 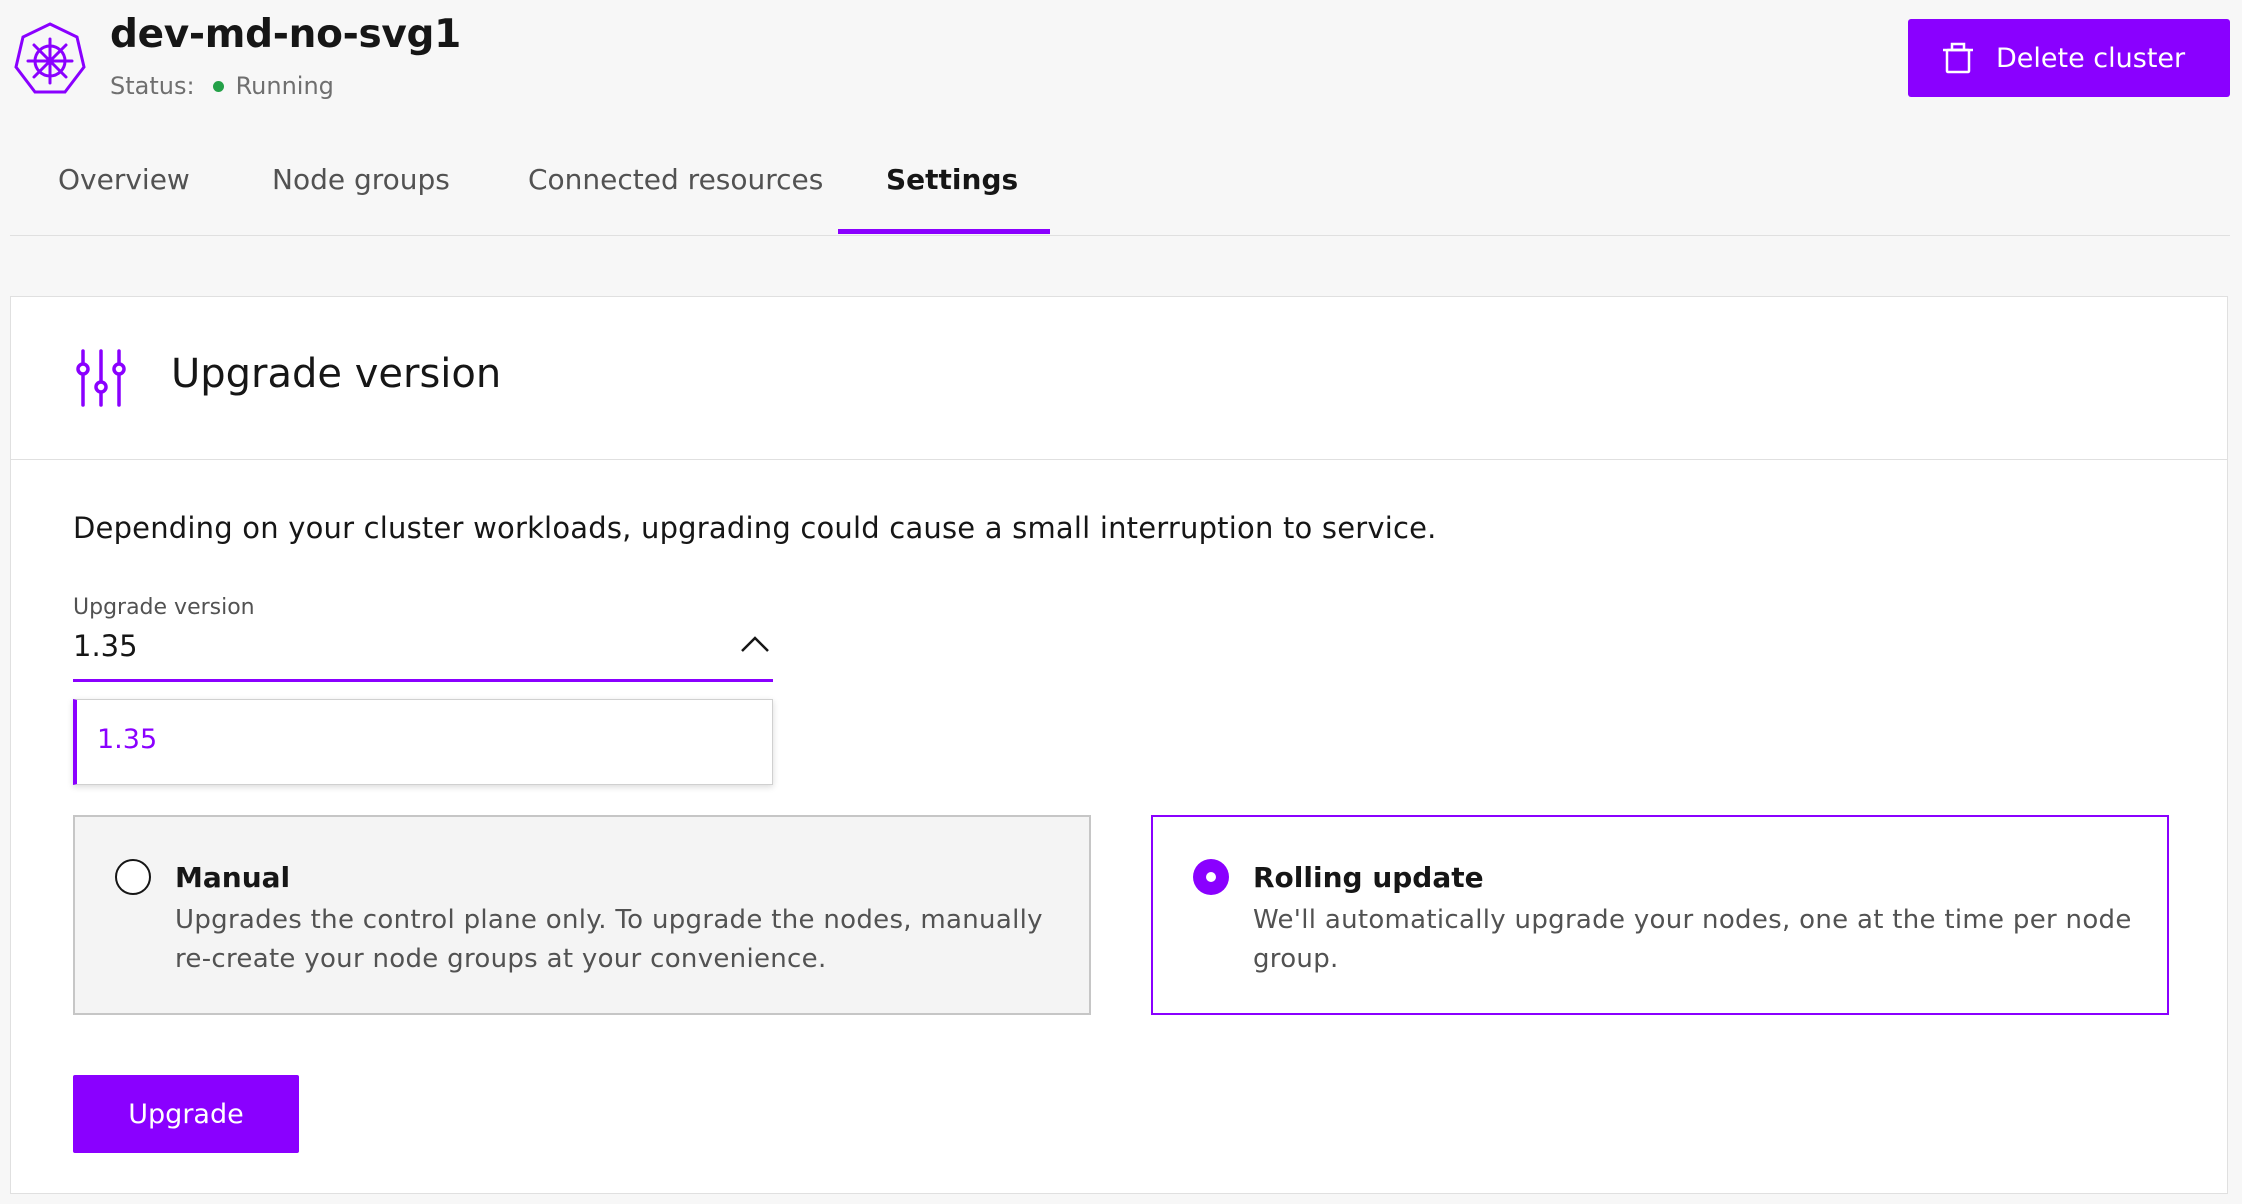 What do you see at coordinates (1119, 378) in the screenshot?
I see `card-header: Upgrade version` at bounding box center [1119, 378].